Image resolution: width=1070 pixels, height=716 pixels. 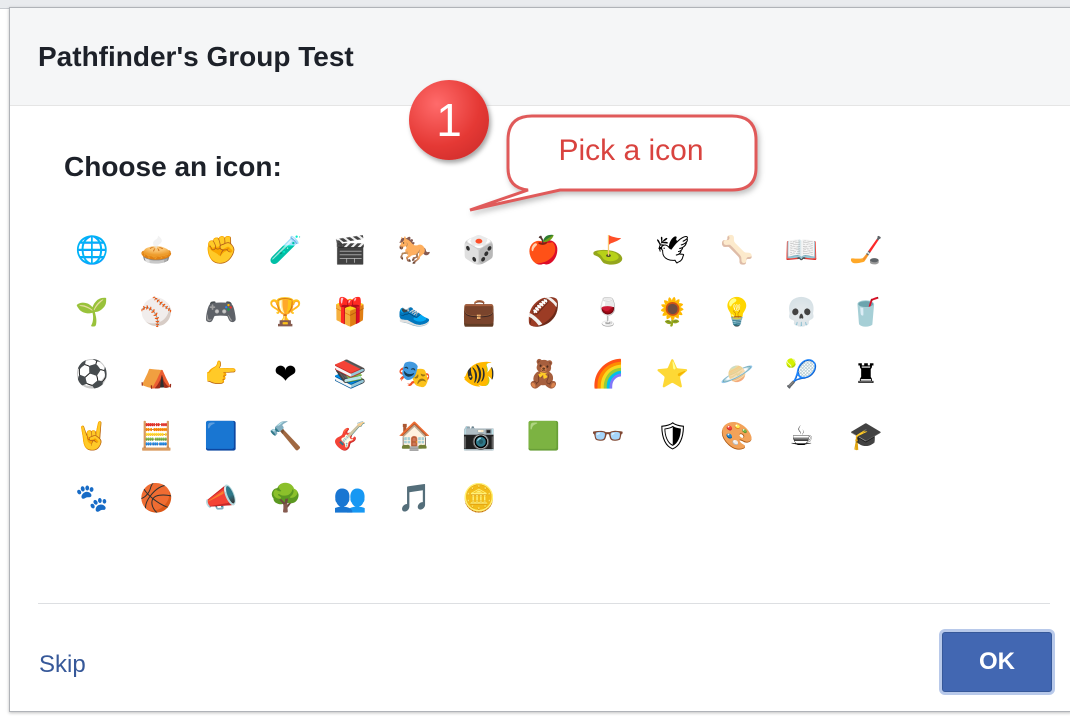 What do you see at coordinates (449, 120) in the screenshot?
I see `step-number-badge: 1` at bounding box center [449, 120].